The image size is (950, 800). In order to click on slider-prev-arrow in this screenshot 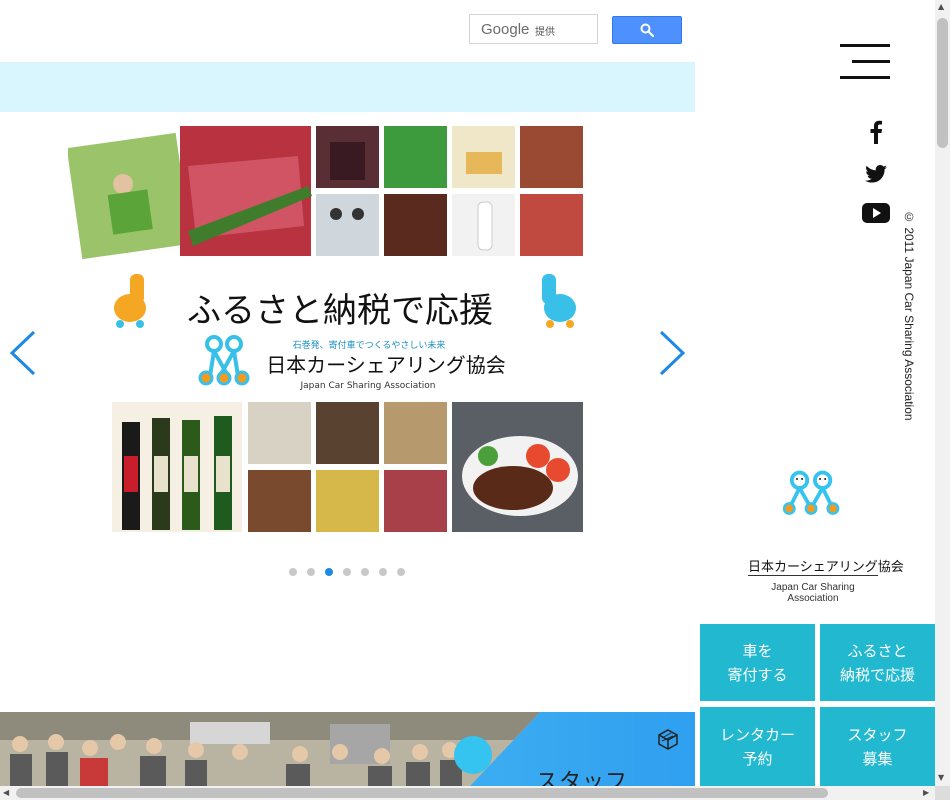, I will do `click(23, 353)`.